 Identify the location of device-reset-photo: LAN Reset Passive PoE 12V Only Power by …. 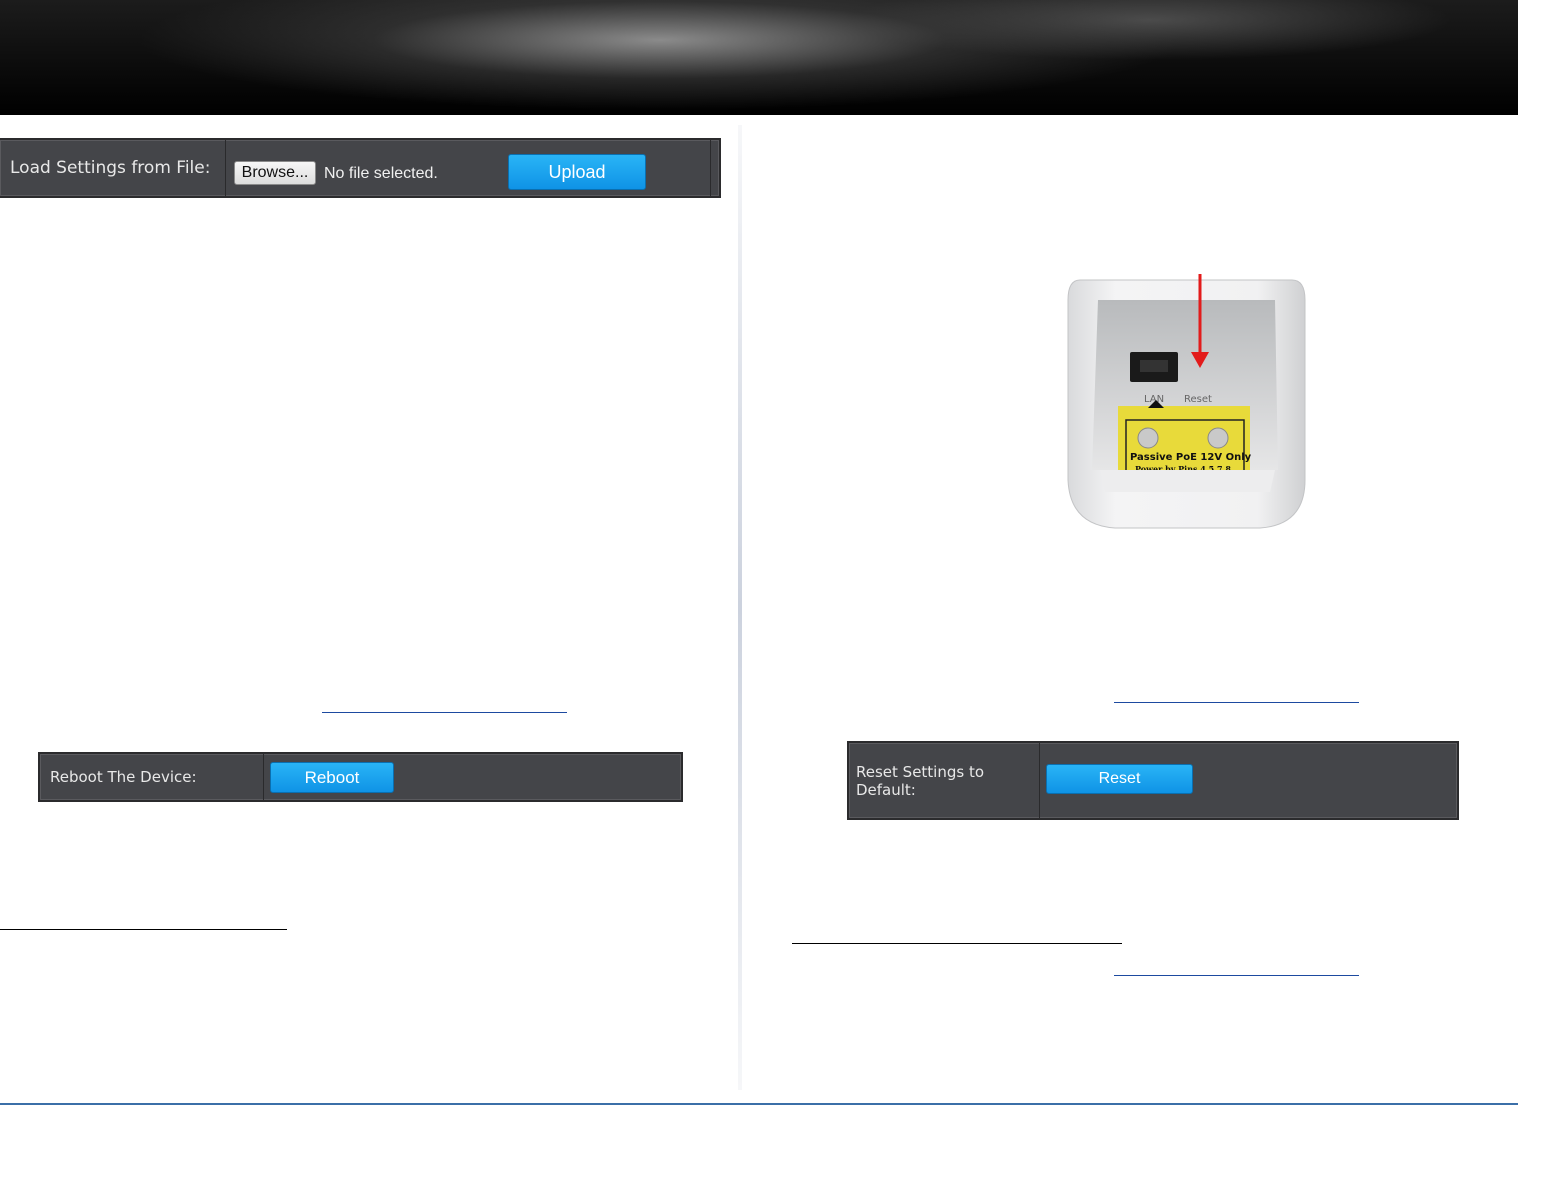
(1186, 401).